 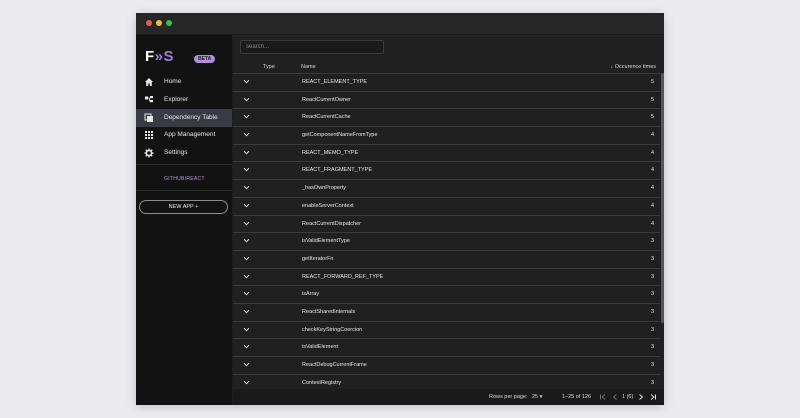 I want to click on column-header-occurrence: ↓ Occurence times, so click(x=633, y=67).